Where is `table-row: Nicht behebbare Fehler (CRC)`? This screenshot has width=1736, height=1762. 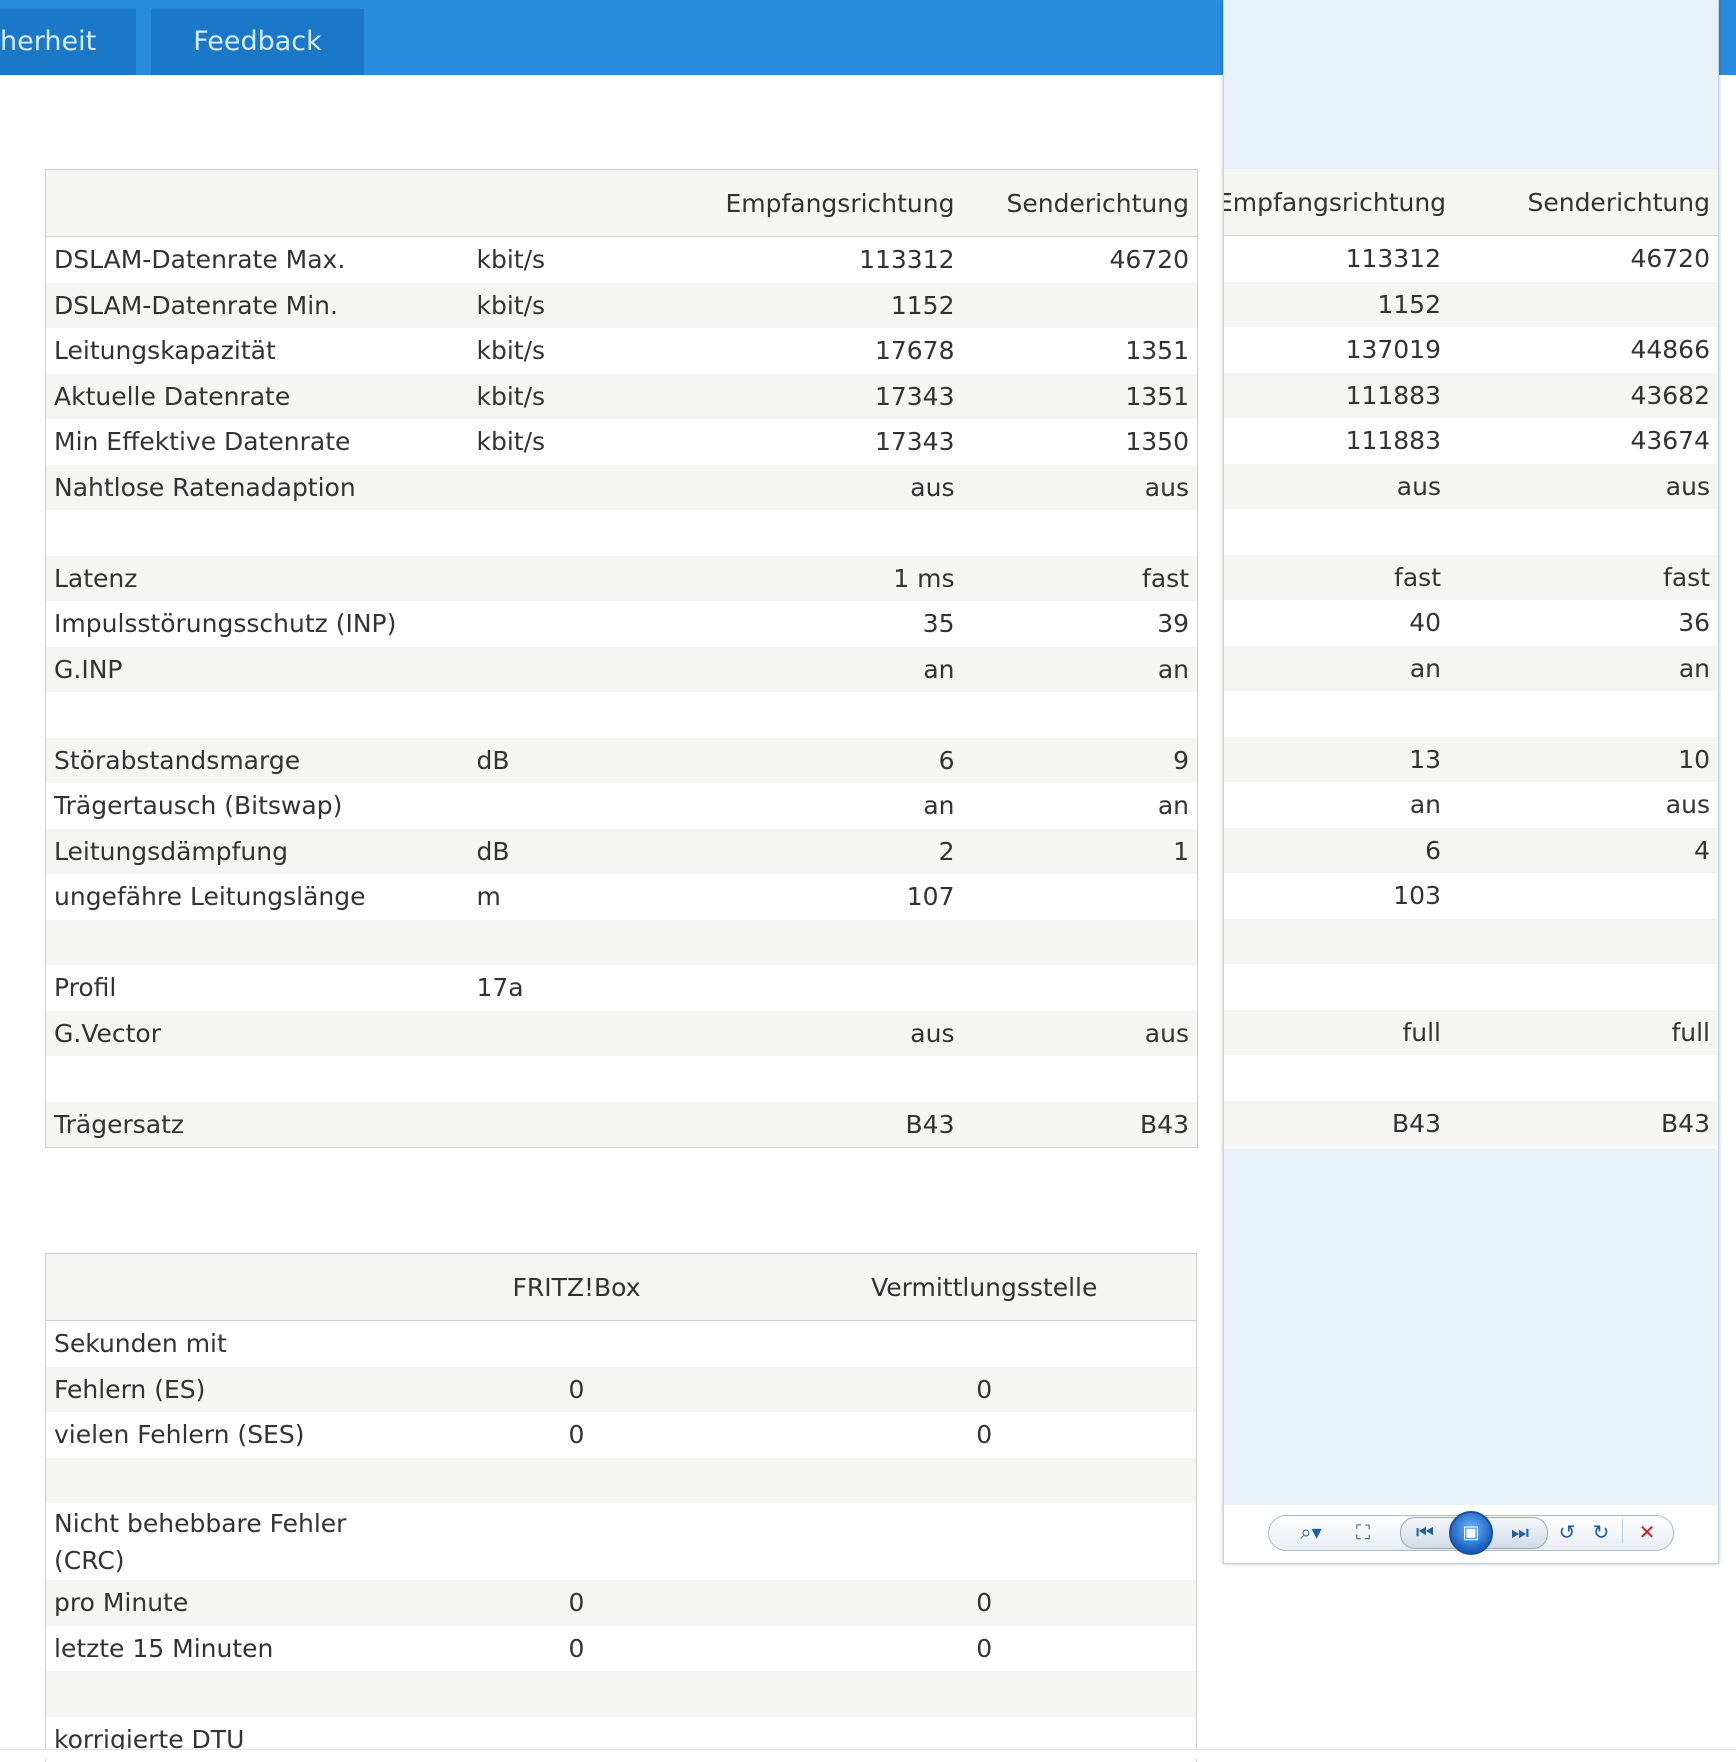 table-row: Nicht behebbare Fehler (CRC) is located at coordinates (621, 1541).